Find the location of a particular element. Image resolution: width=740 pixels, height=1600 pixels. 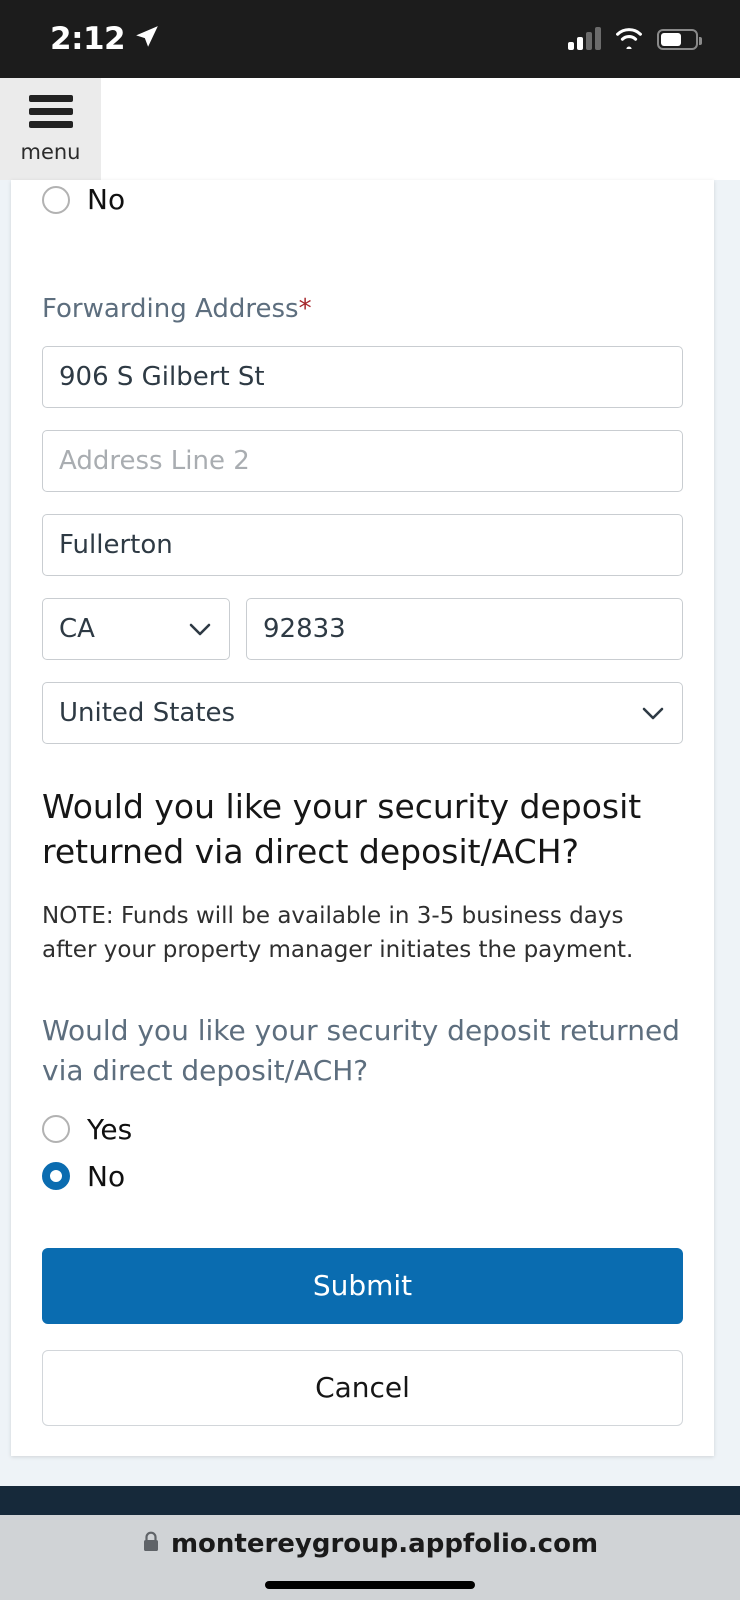

status-bar-clock: 2:12 is located at coordinates (88, 39).